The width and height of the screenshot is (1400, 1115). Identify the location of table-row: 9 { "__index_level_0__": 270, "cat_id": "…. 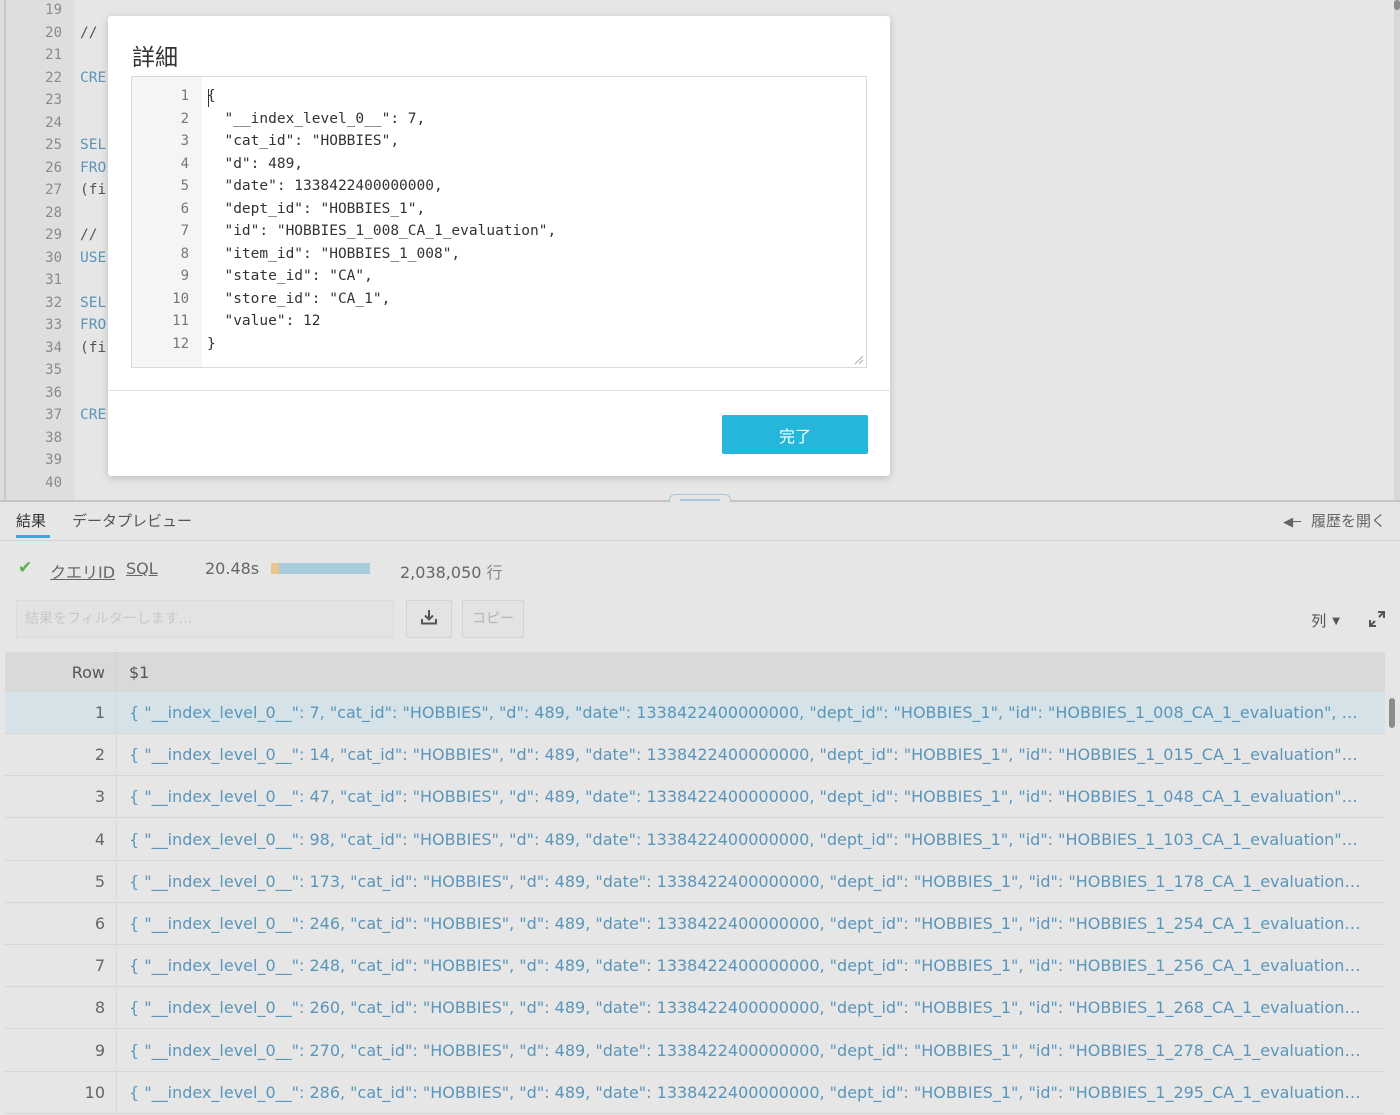
(695, 1050).